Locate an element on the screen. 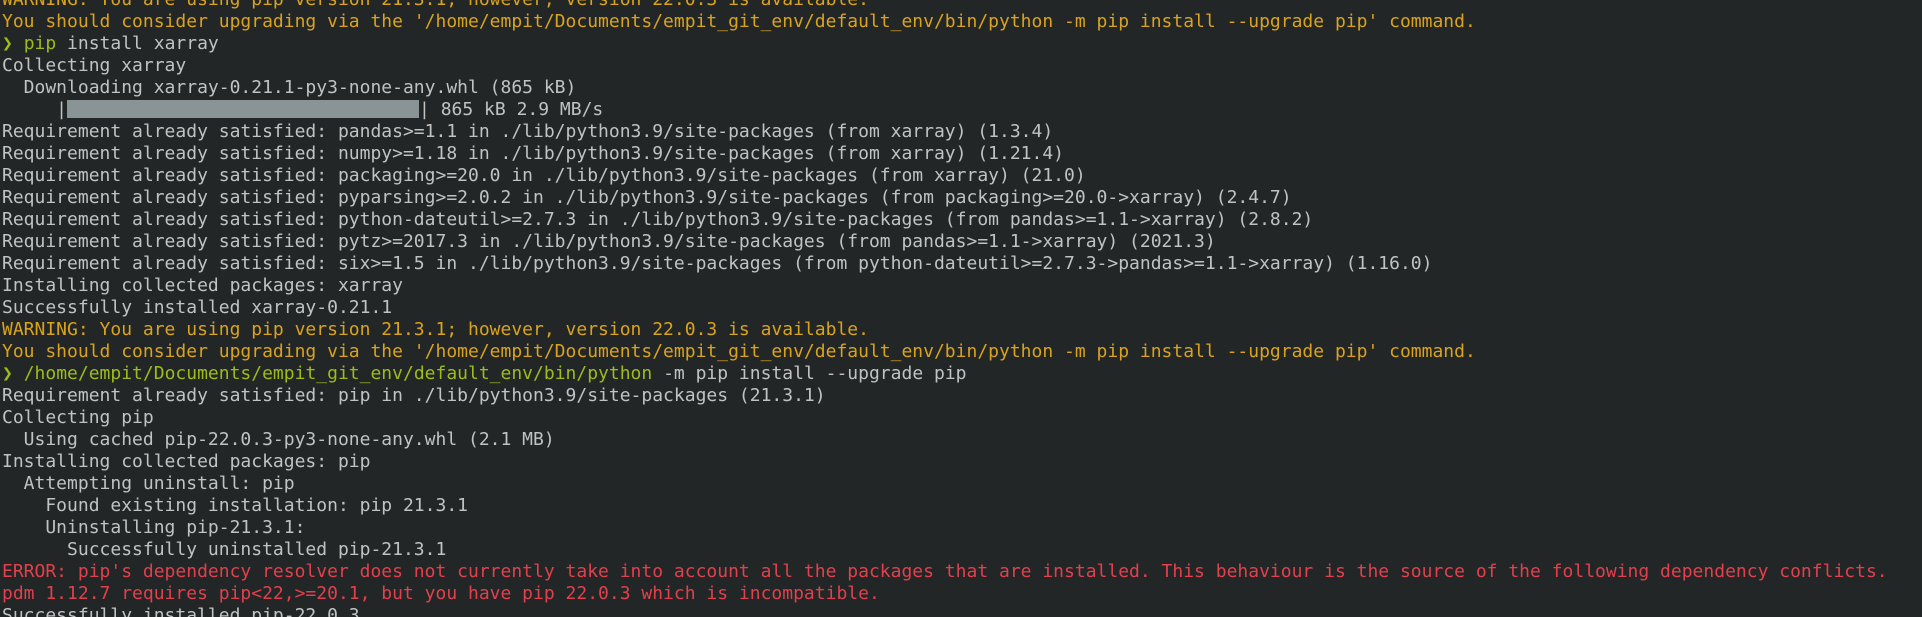  progress-prefix: | is located at coordinates (35, 109).